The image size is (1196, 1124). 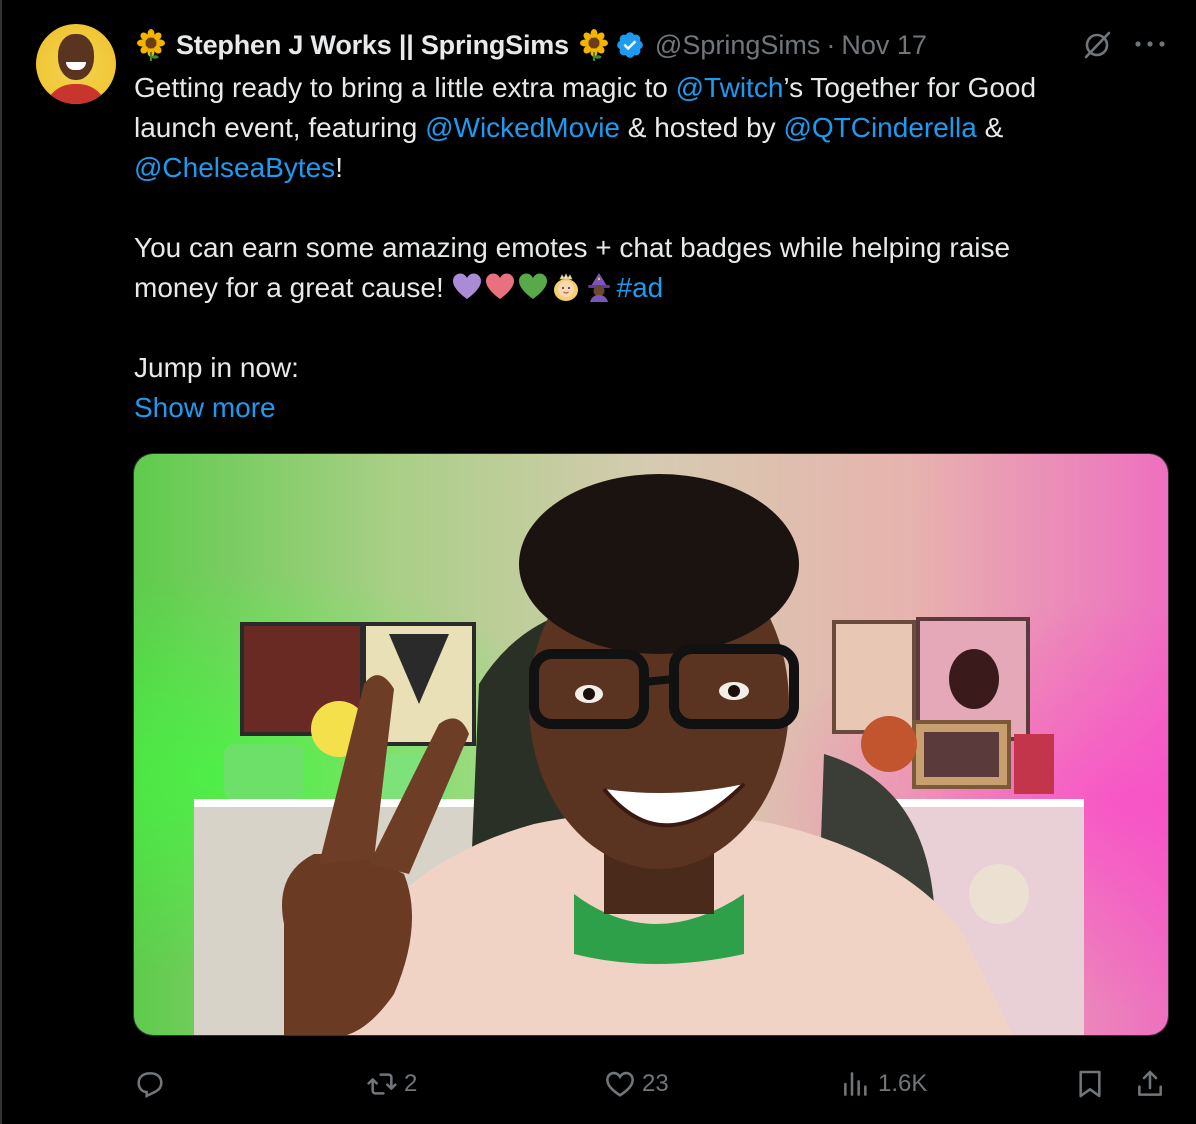 I want to click on purple-heart-icon, so click(x=466, y=286).